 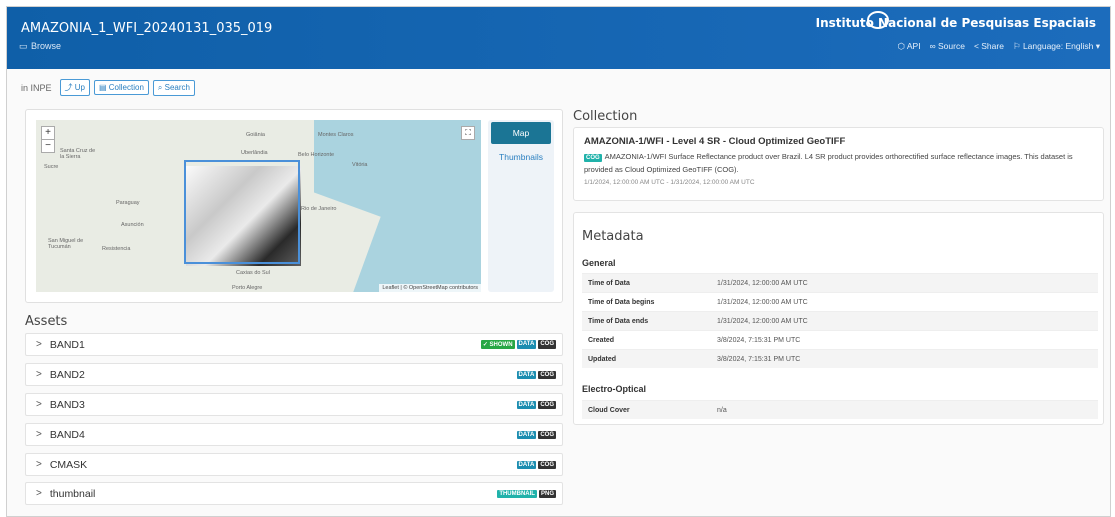 I want to click on share-link: < Share, so click(x=989, y=46).